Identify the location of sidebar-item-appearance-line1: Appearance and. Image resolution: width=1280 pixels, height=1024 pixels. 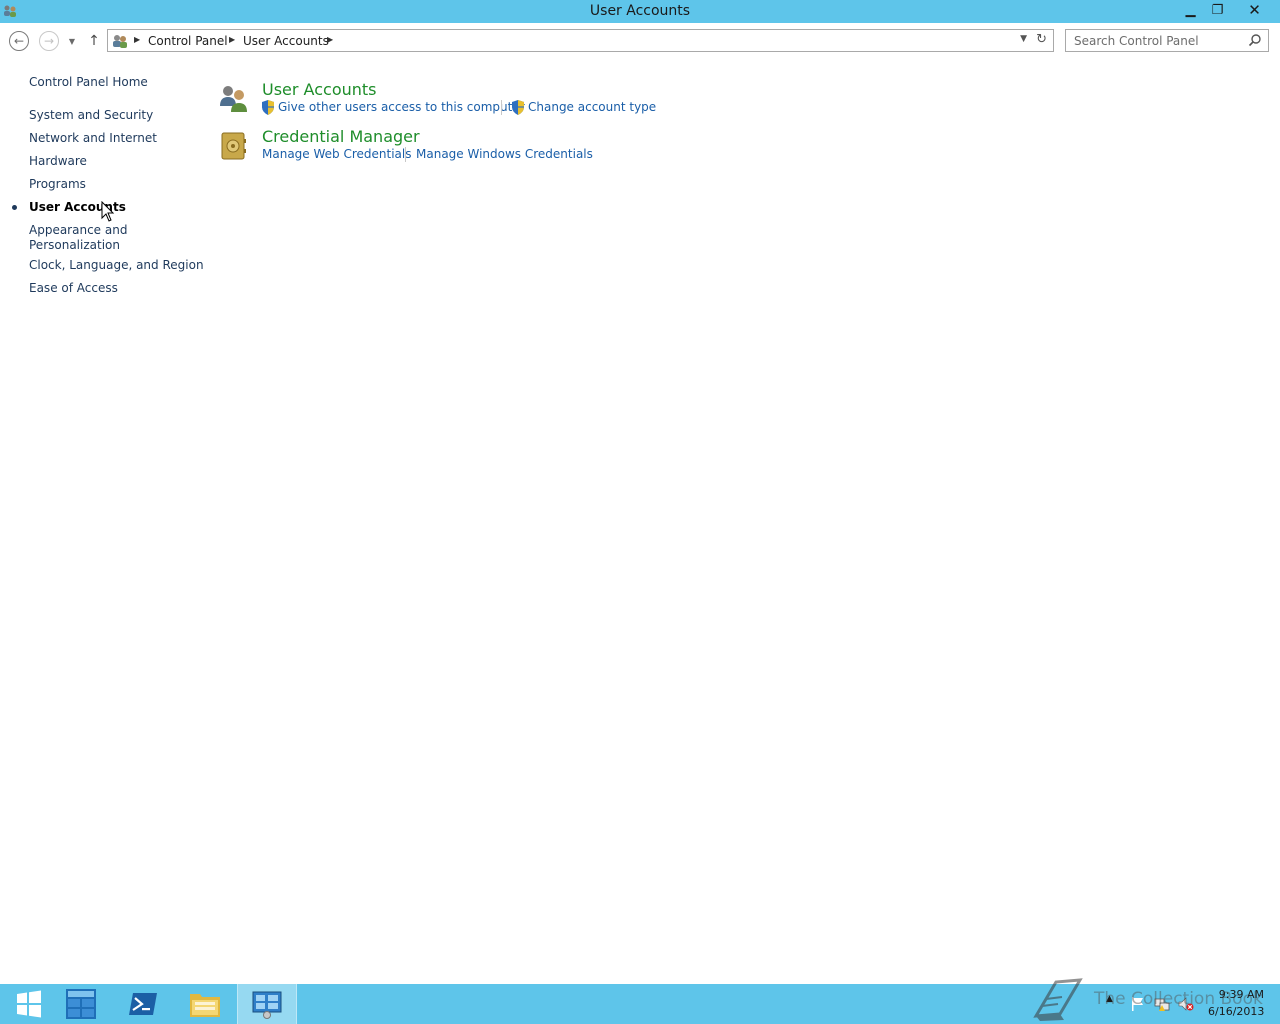
(78, 230).